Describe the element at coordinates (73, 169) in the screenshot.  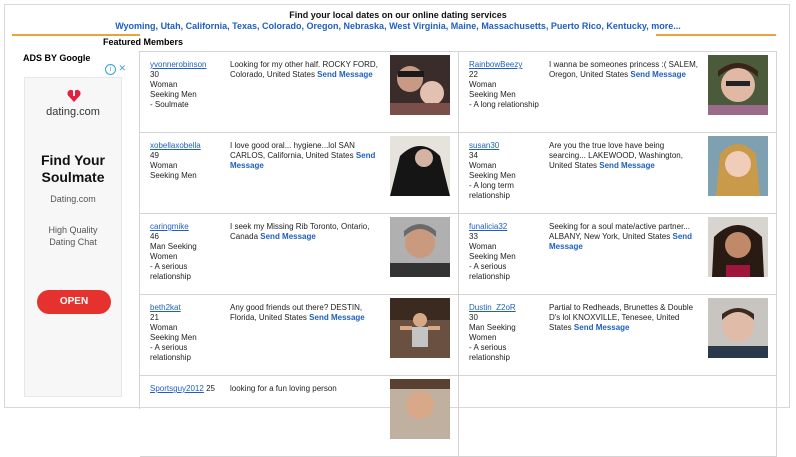
I see `ad-headline: Find Your Soulmate` at that location.